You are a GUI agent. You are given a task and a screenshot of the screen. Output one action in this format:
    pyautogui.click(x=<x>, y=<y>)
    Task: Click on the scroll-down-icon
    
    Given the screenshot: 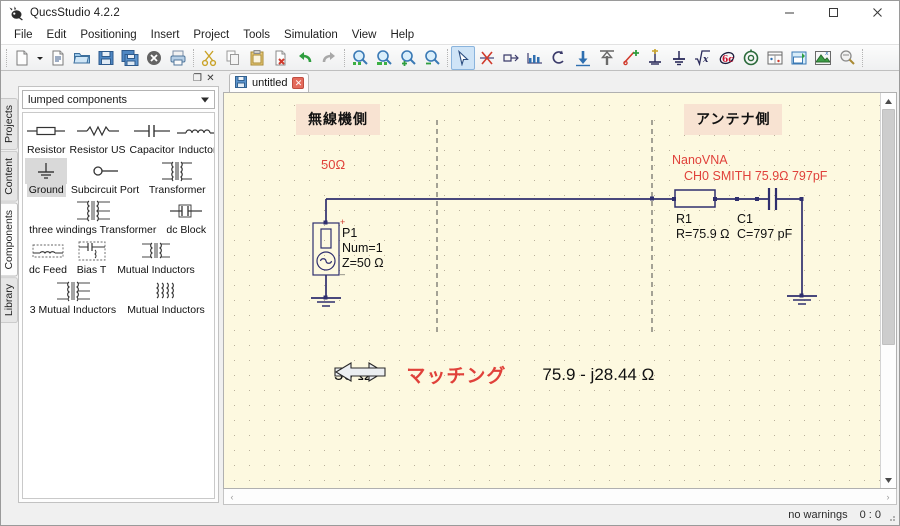 What is the action you would take?
    pyautogui.click(x=889, y=480)
    